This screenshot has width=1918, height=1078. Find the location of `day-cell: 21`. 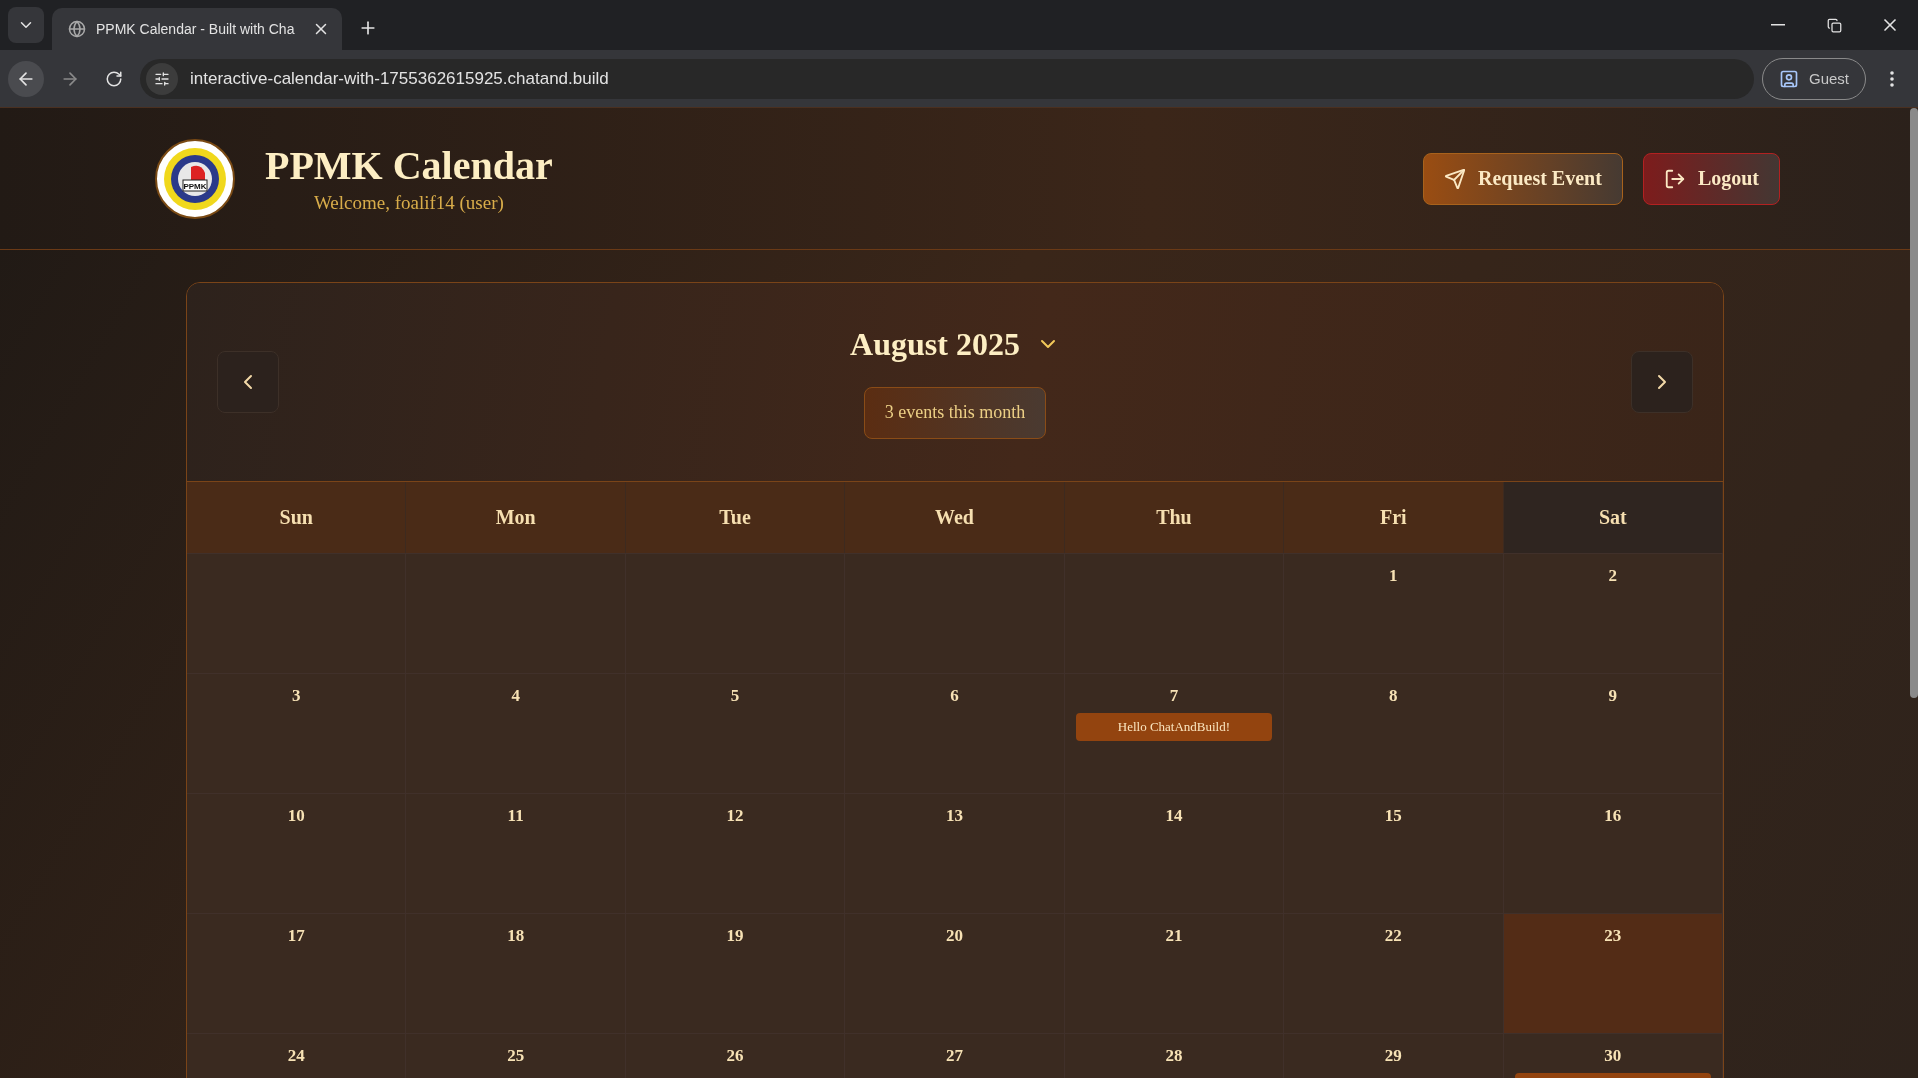

day-cell: 21 is located at coordinates (1174, 973).